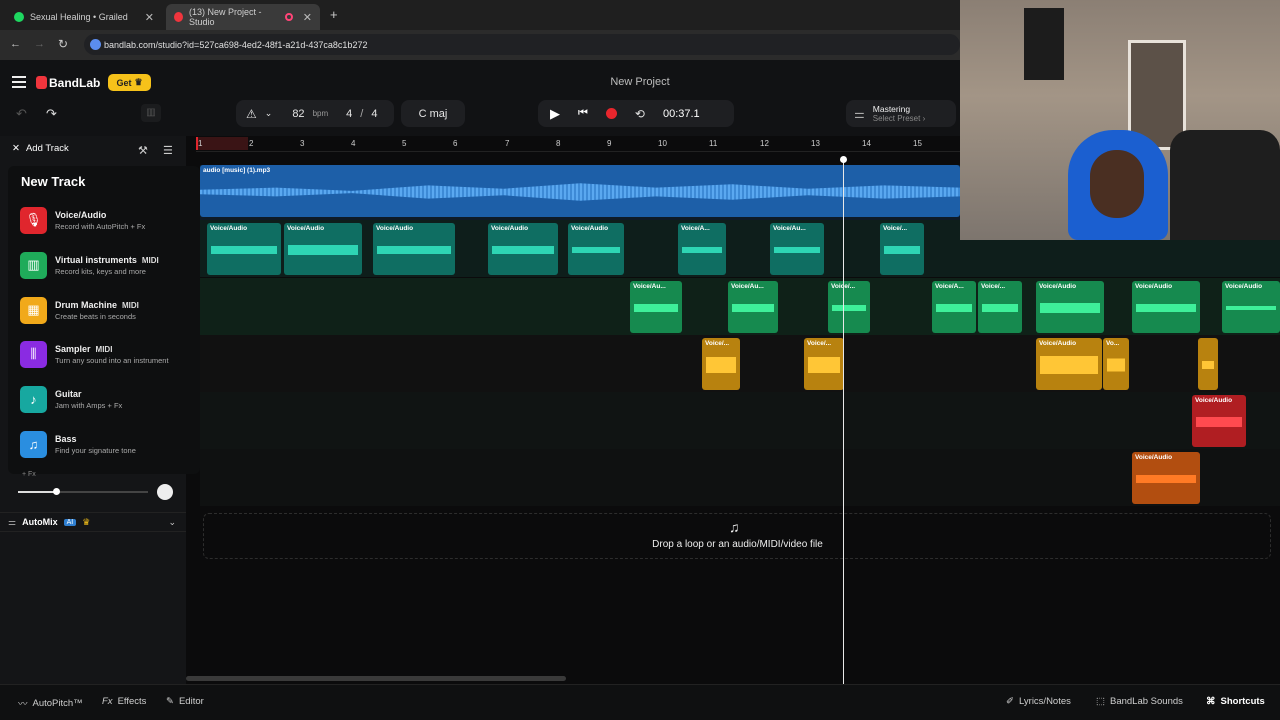 The width and height of the screenshot is (1280, 720). Describe the element at coordinates (41, 82) in the screenshot. I see `bandlab-logo-icon` at that location.